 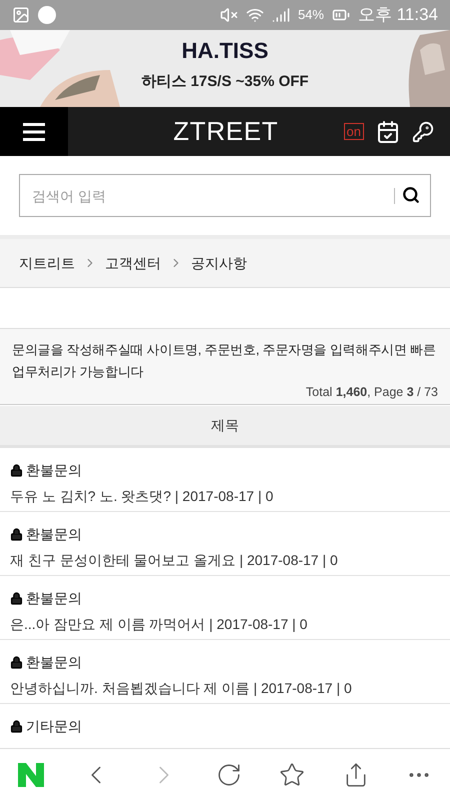 I want to click on calendar-check-icon, so click(x=388, y=132).